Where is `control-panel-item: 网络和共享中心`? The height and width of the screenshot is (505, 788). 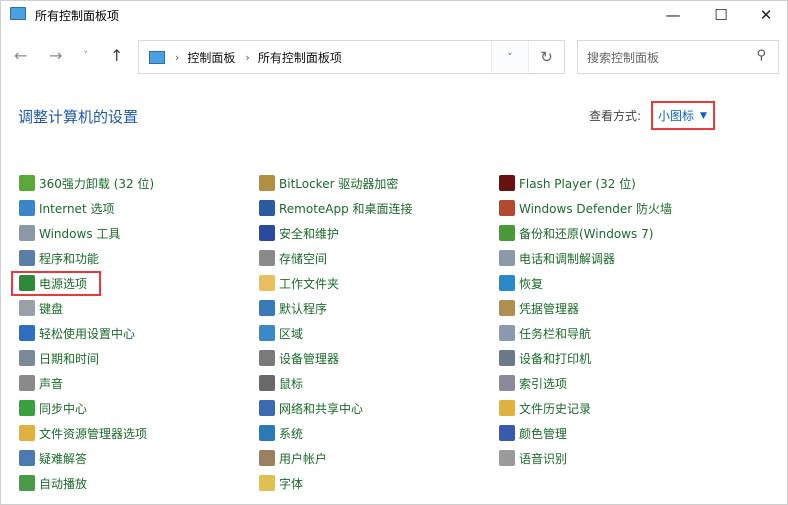 control-panel-item: 网络和共享中心 is located at coordinates (311, 408).